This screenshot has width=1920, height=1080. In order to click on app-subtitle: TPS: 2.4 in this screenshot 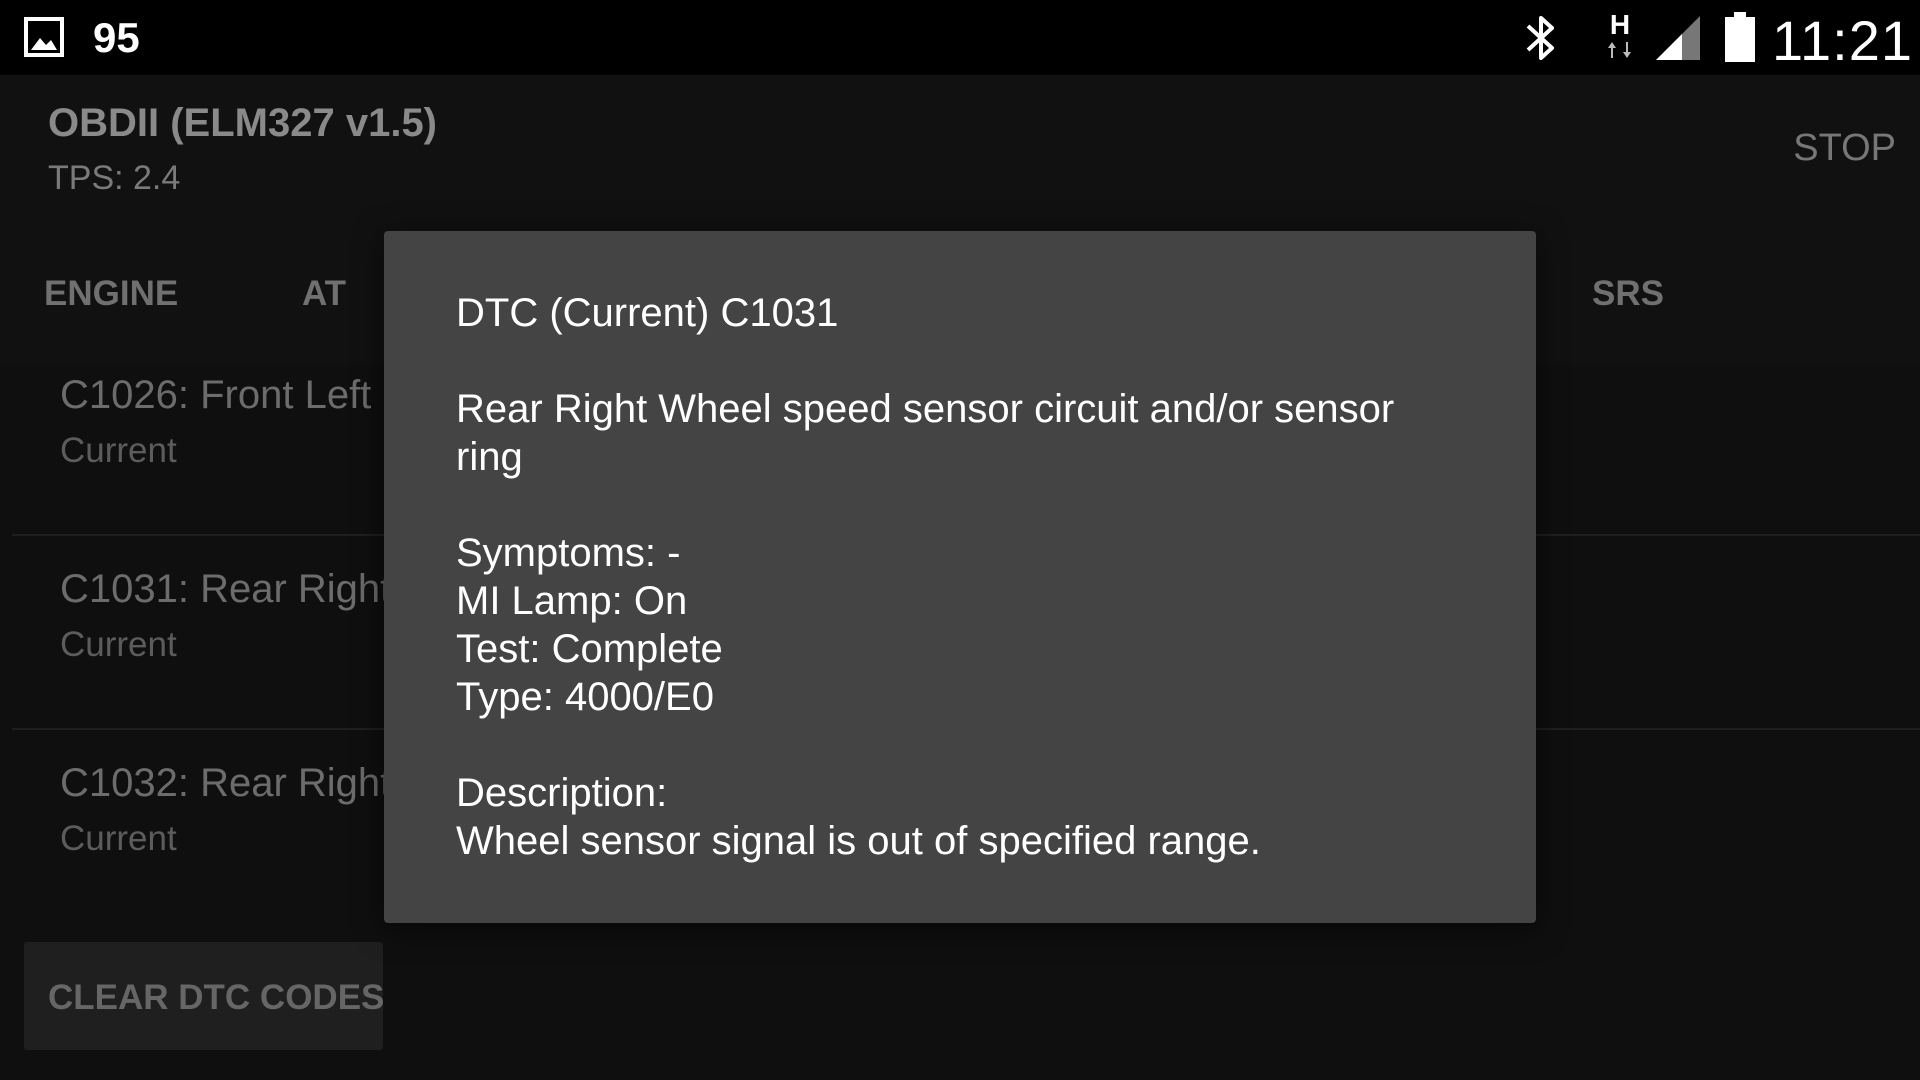, I will do `click(114, 178)`.